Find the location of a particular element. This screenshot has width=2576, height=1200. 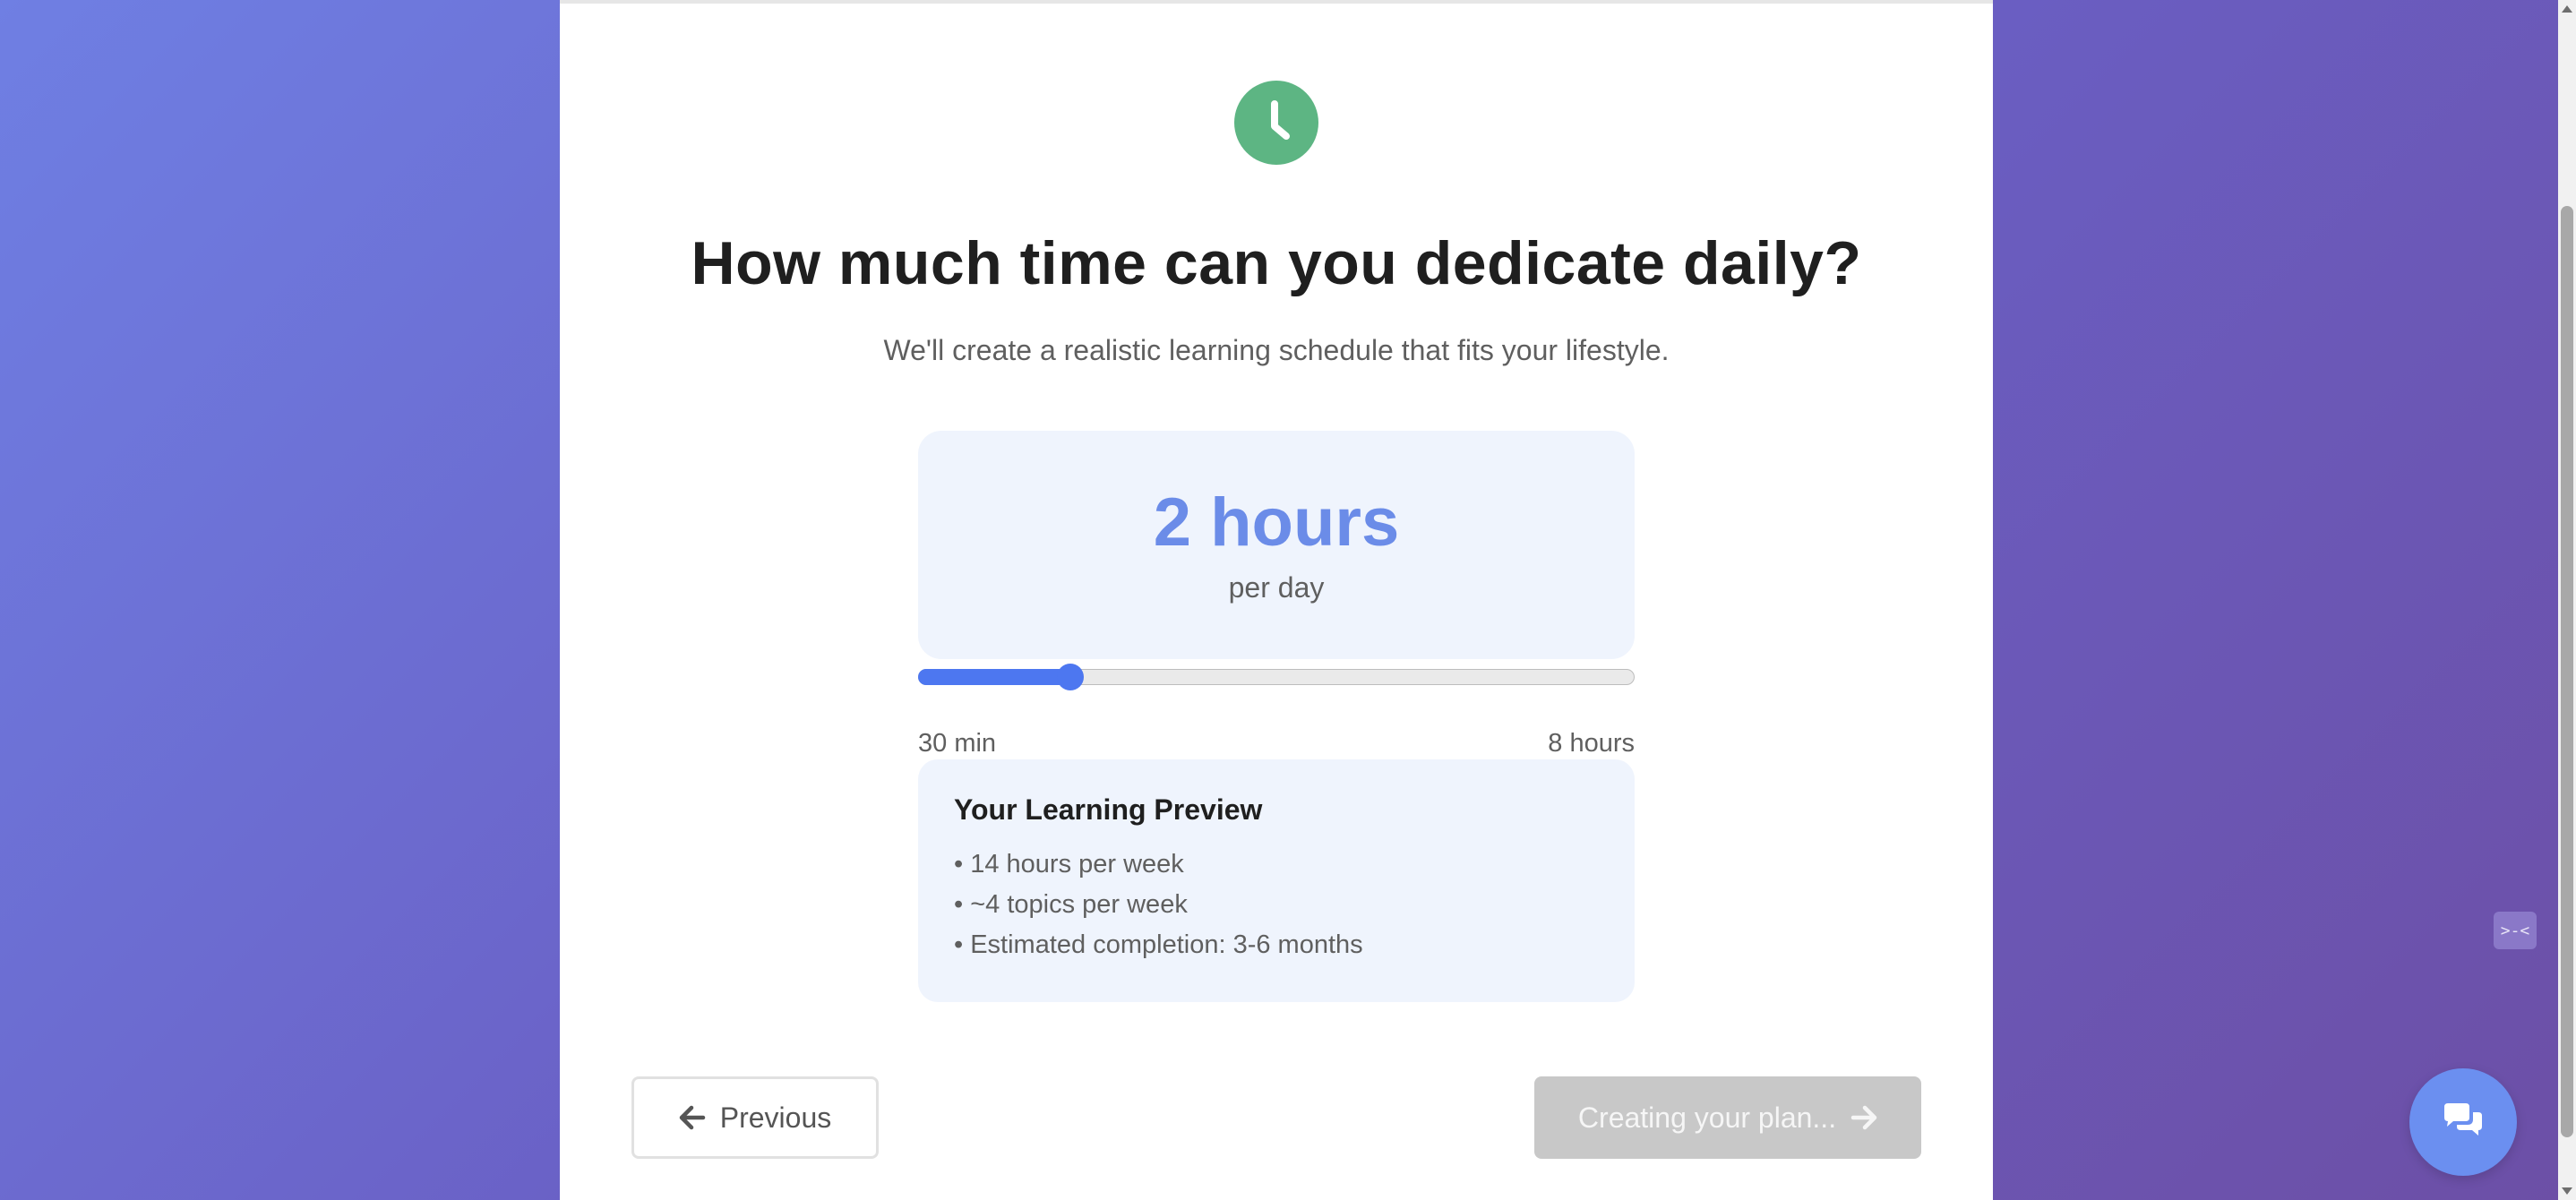

time-slider is located at coordinates (1276, 677).